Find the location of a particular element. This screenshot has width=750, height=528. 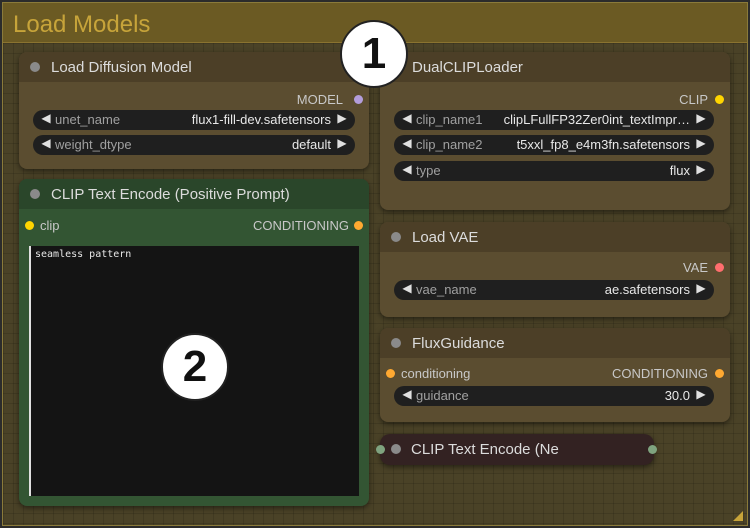

output-clip-label: CLIP is located at coordinates (693, 99).